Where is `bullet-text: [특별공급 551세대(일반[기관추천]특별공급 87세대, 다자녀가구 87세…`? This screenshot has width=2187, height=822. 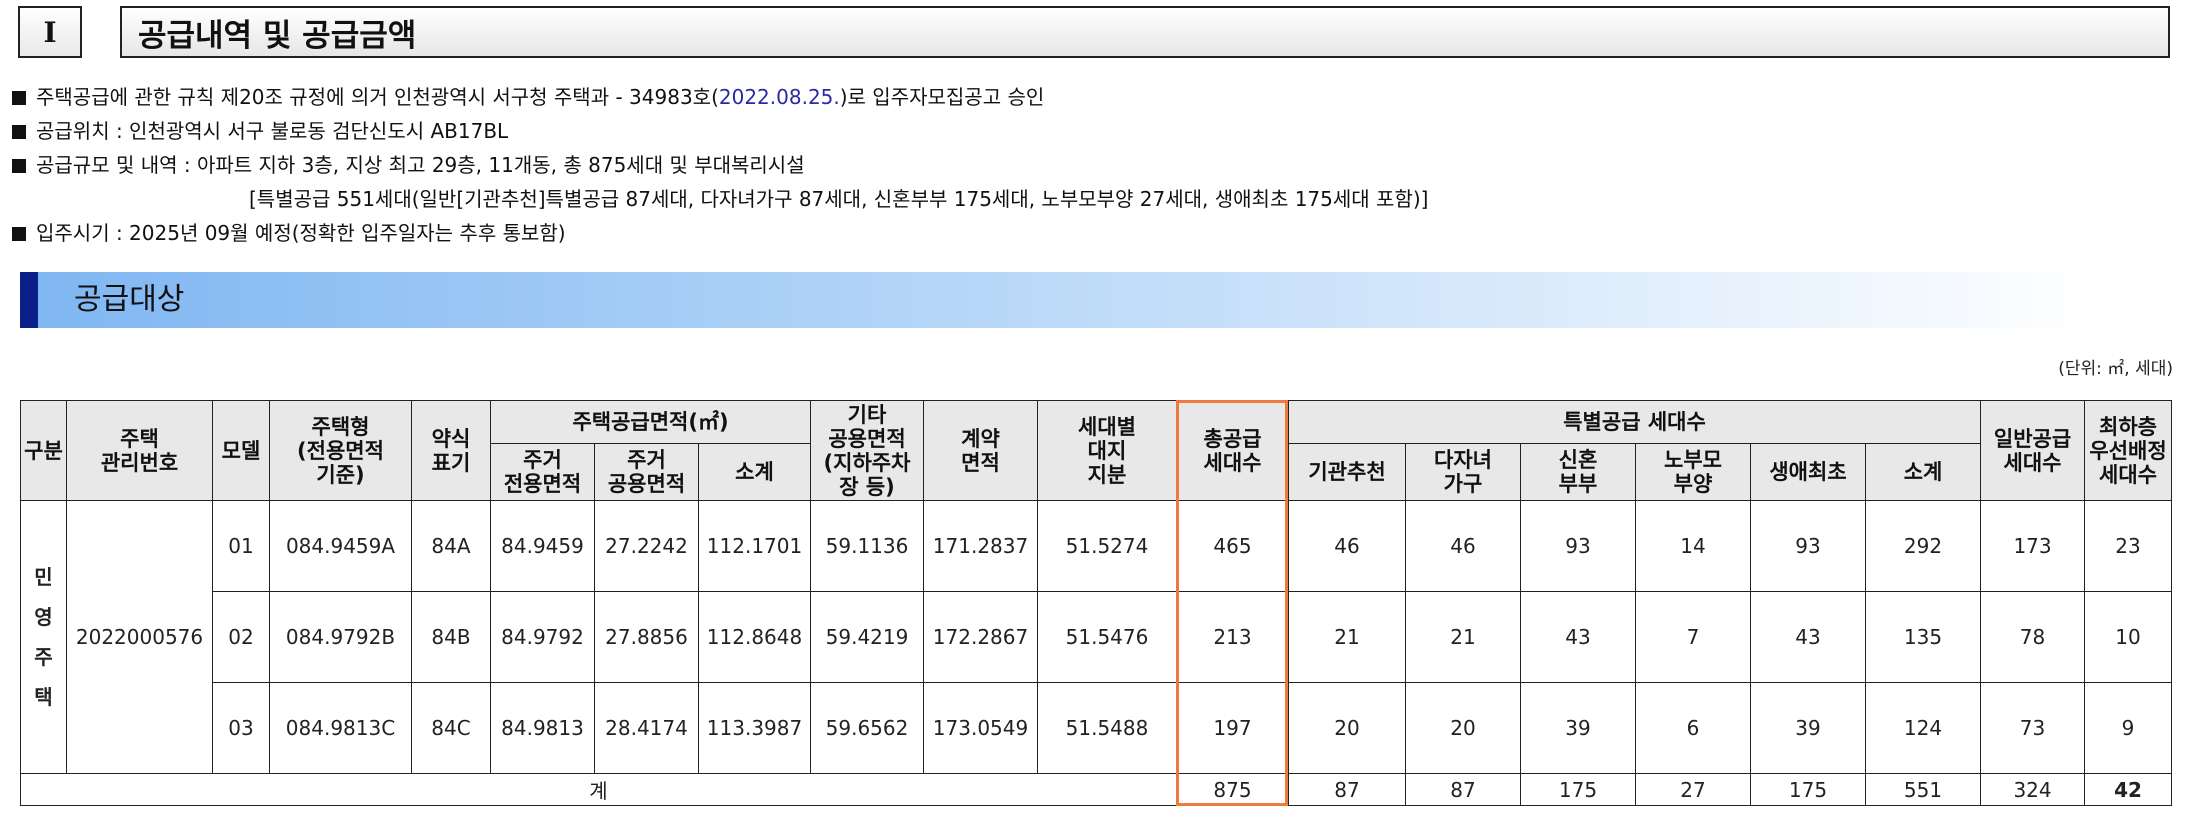 bullet-text: [특별공급 551세대(일반[기관추천]특별공급 87세대, 다자녀가구 87세… is located at coordinates (839, 199).